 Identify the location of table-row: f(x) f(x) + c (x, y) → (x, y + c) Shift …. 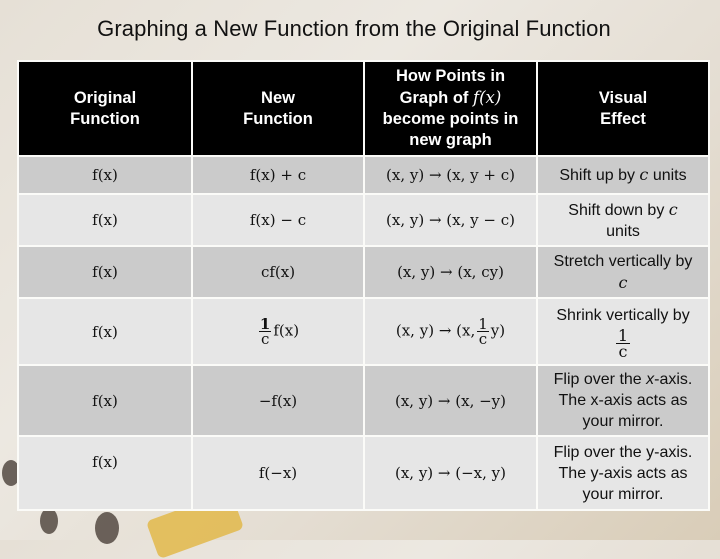
(363, 175).